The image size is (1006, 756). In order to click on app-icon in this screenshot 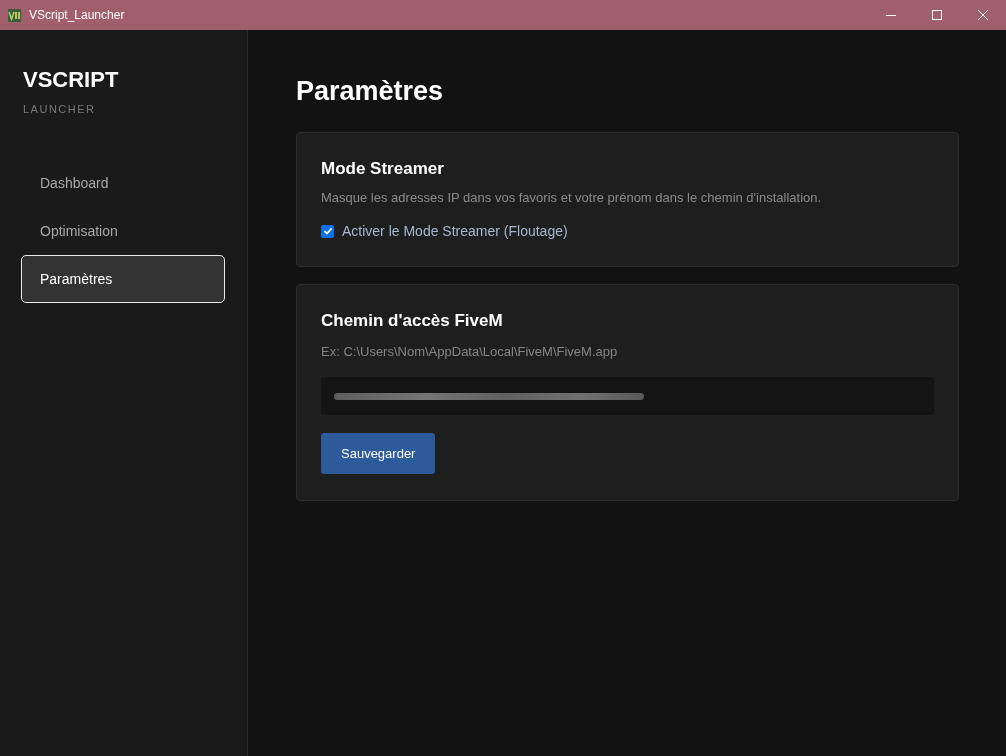, I will do `click(14, 15)`.